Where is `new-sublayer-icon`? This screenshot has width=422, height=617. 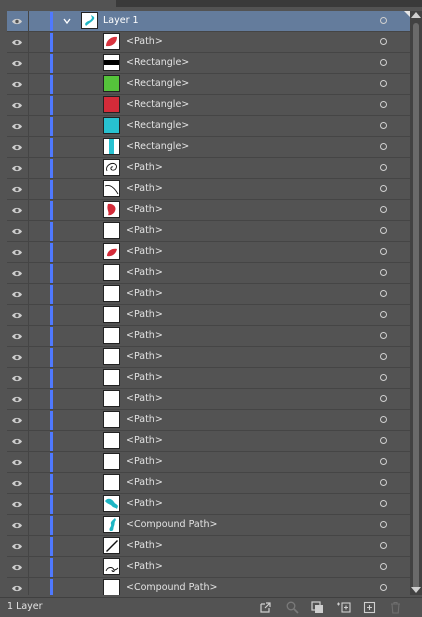 new-sublayer-icon is located at coordinates (343, 607).